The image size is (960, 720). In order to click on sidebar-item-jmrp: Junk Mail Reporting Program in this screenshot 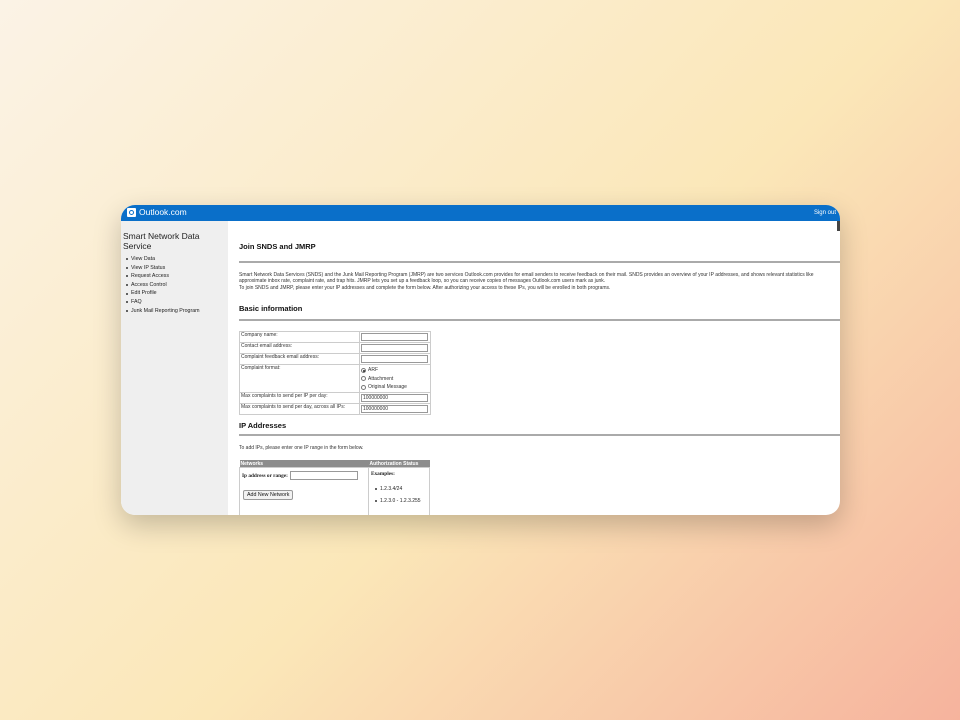, I will do `click(176, 311)`.